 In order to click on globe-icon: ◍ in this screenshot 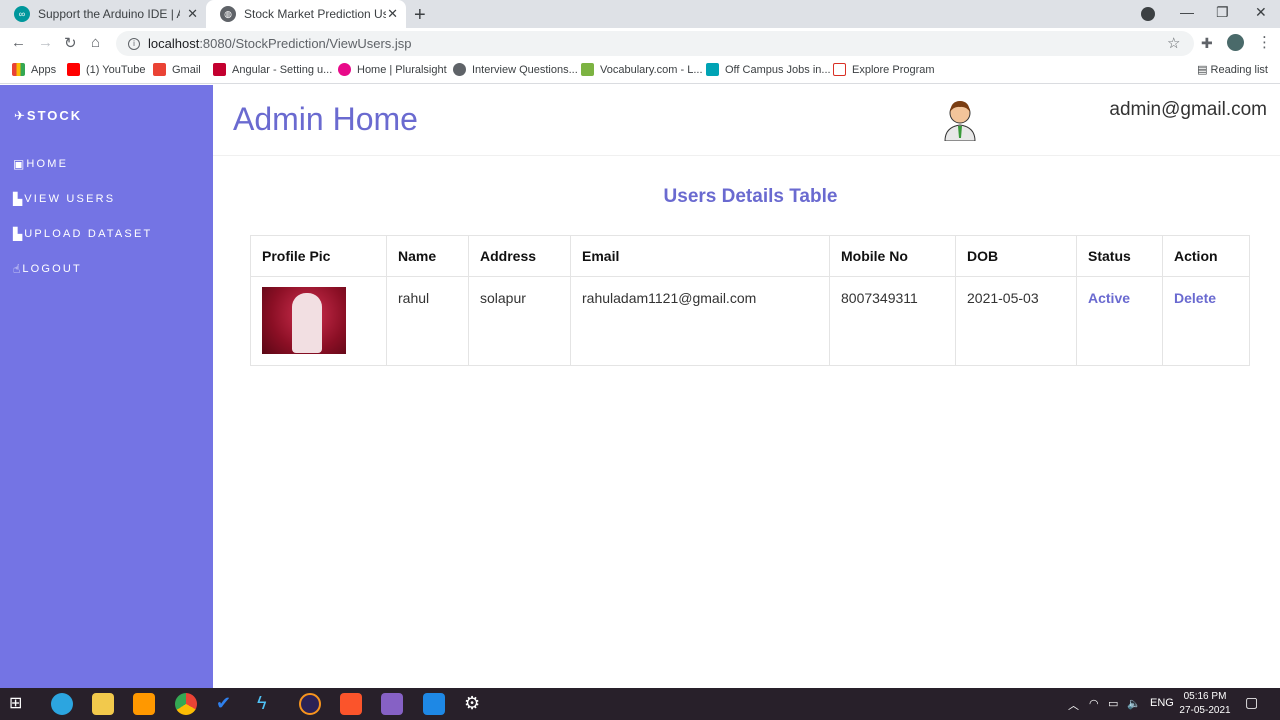, I will do `click(228, 14)`.